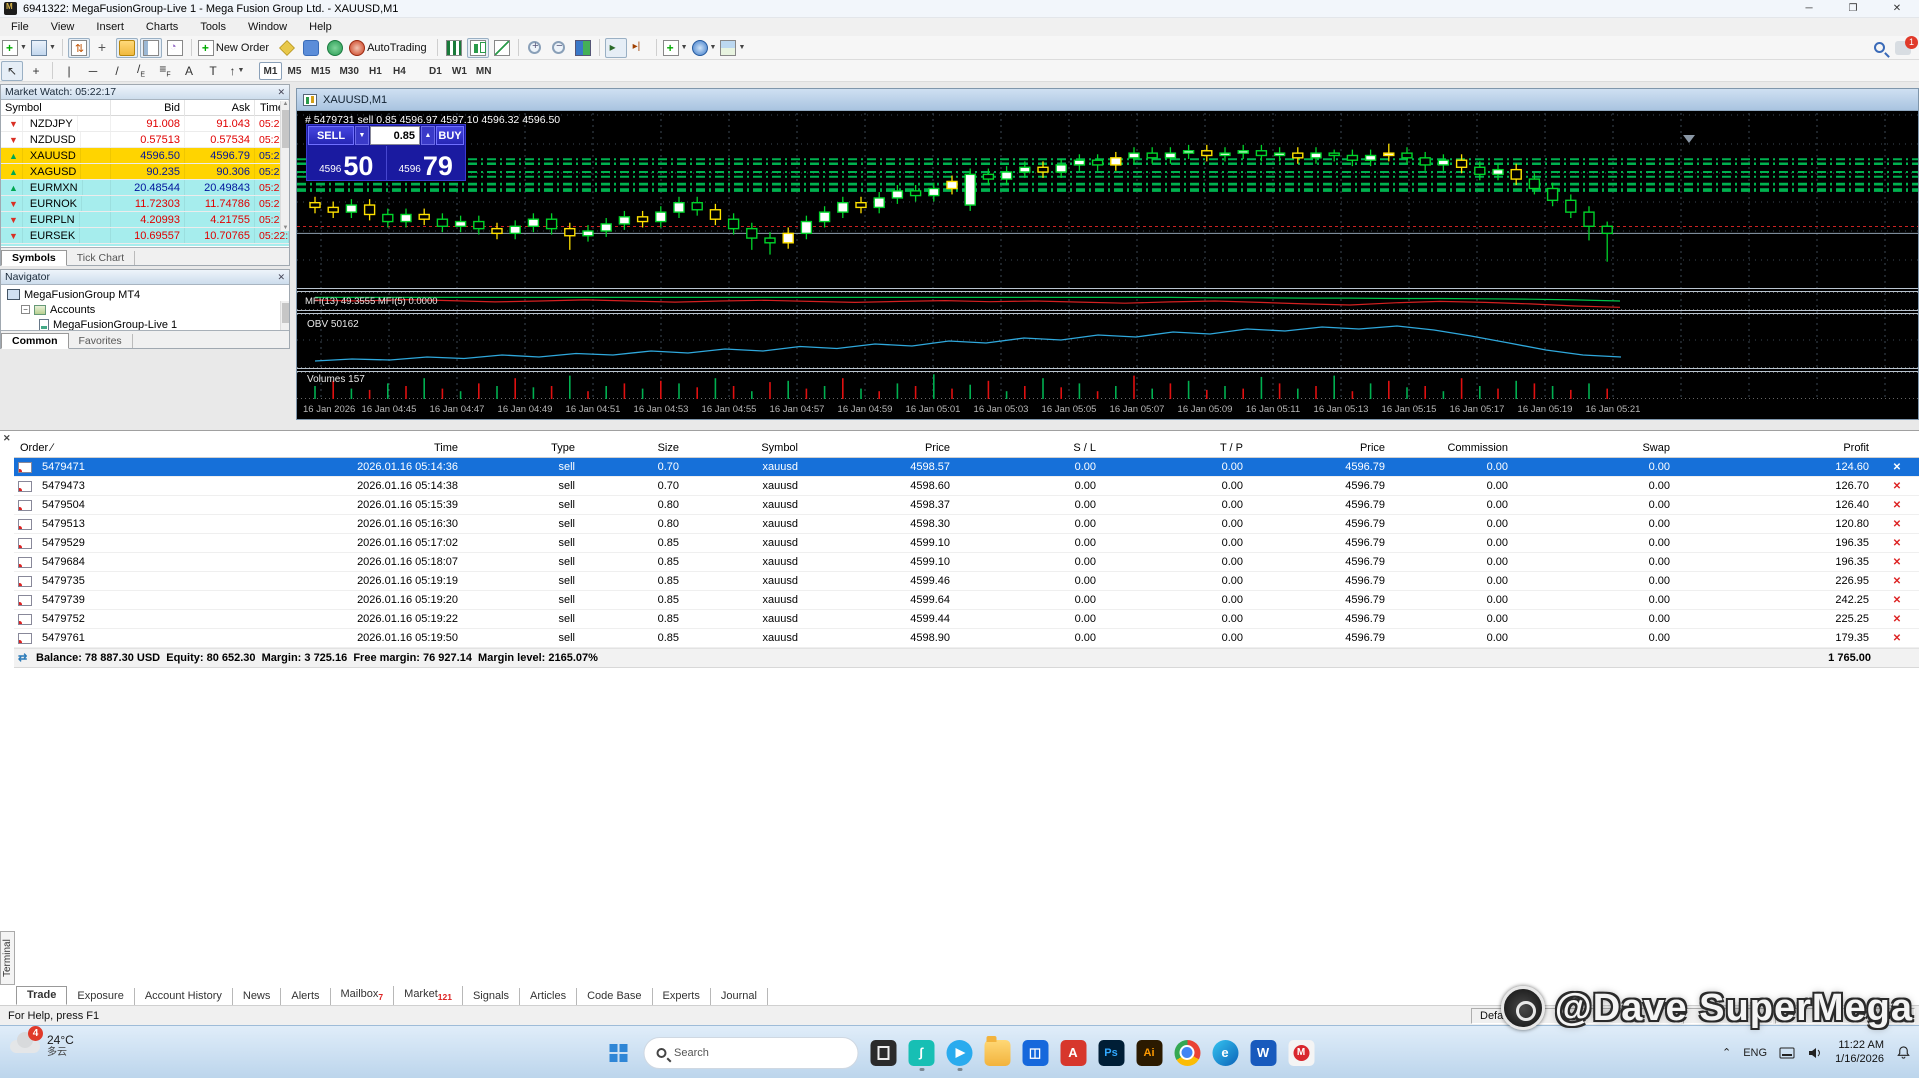  I want to click on tray-chevron-icon: ⌃, so click(1726, 1052).